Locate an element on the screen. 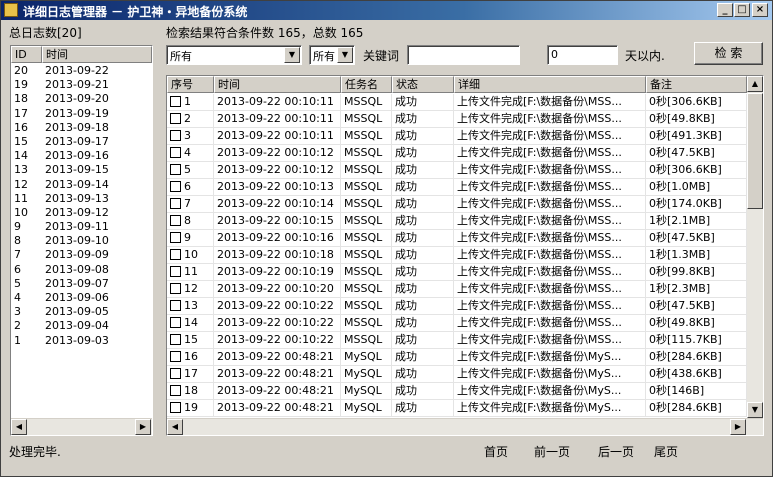 The height and width of the screenshot is (477, 773). date-list-item: 8 2013-09-10 is located at coordinates (81, 241).